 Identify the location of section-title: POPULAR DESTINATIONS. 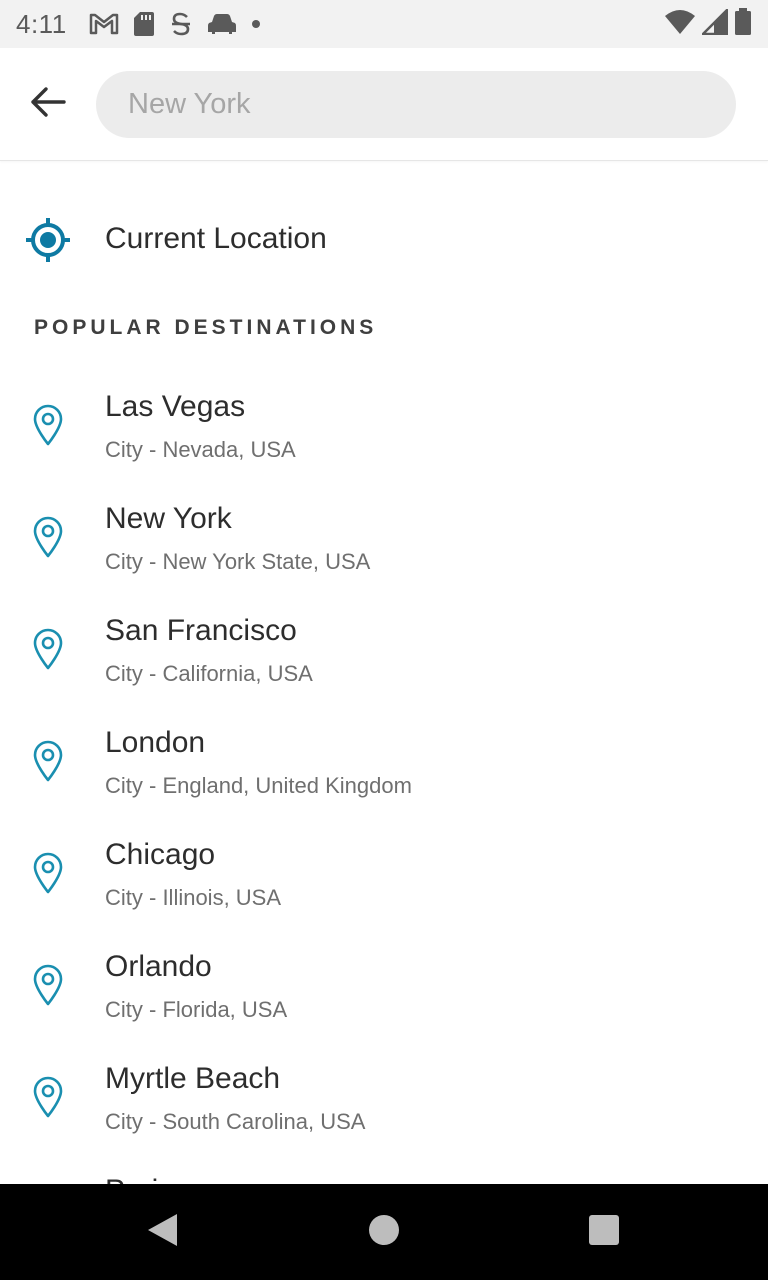
(206, 327).